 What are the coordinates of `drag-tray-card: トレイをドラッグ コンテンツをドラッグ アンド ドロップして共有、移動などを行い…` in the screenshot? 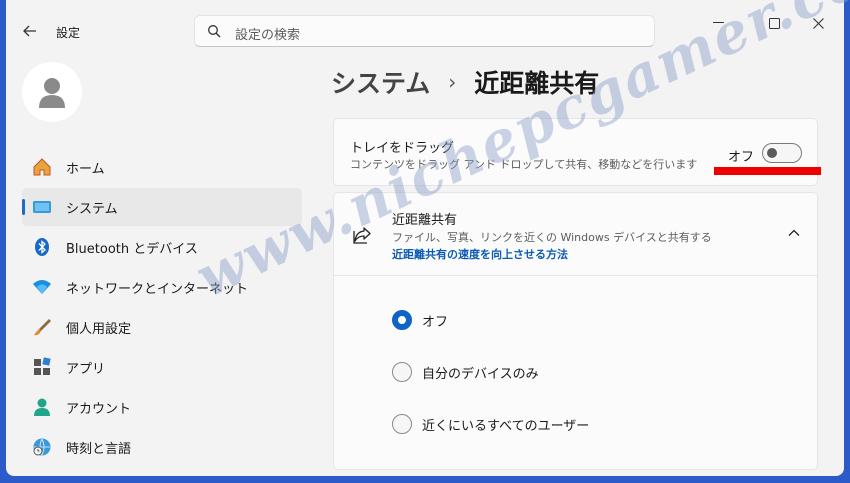 It's located at (575, 152).